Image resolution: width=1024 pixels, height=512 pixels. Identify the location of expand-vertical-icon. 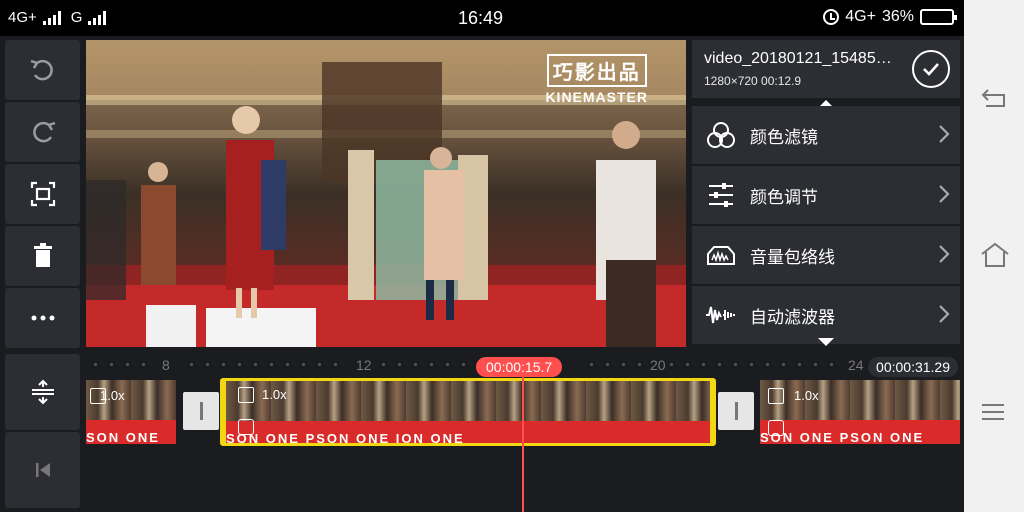
(42, 392).